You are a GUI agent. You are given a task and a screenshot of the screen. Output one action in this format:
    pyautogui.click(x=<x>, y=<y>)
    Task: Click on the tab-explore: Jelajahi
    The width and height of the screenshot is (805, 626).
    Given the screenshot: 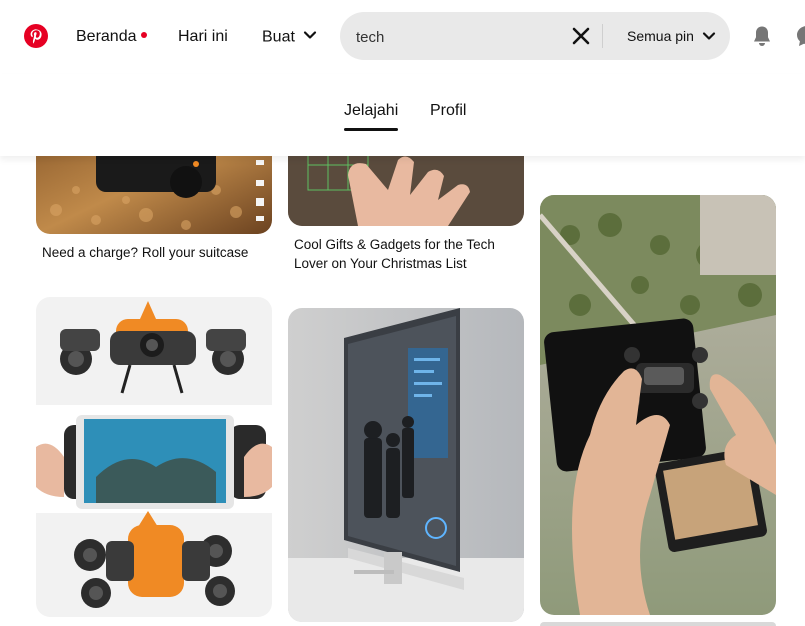 What is the action you would take?
    pyautogui.click(x=371, y=111)
    